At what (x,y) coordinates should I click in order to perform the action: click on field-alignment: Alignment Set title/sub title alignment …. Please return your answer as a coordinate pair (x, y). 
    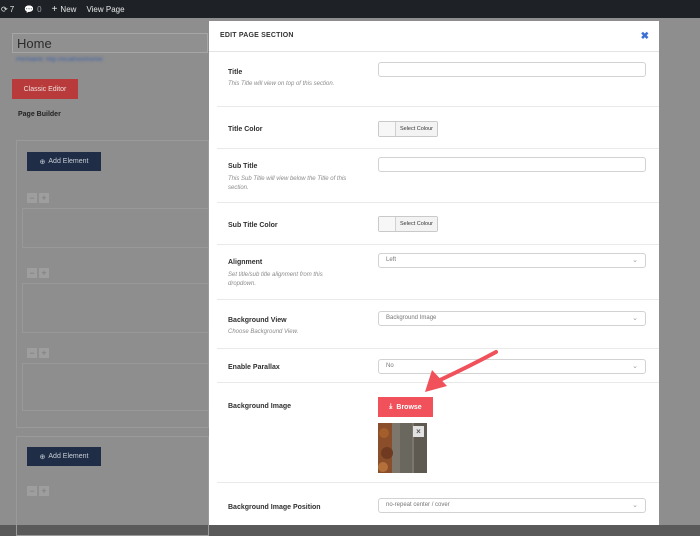
    Looking at the image, I should click on (438, 272).